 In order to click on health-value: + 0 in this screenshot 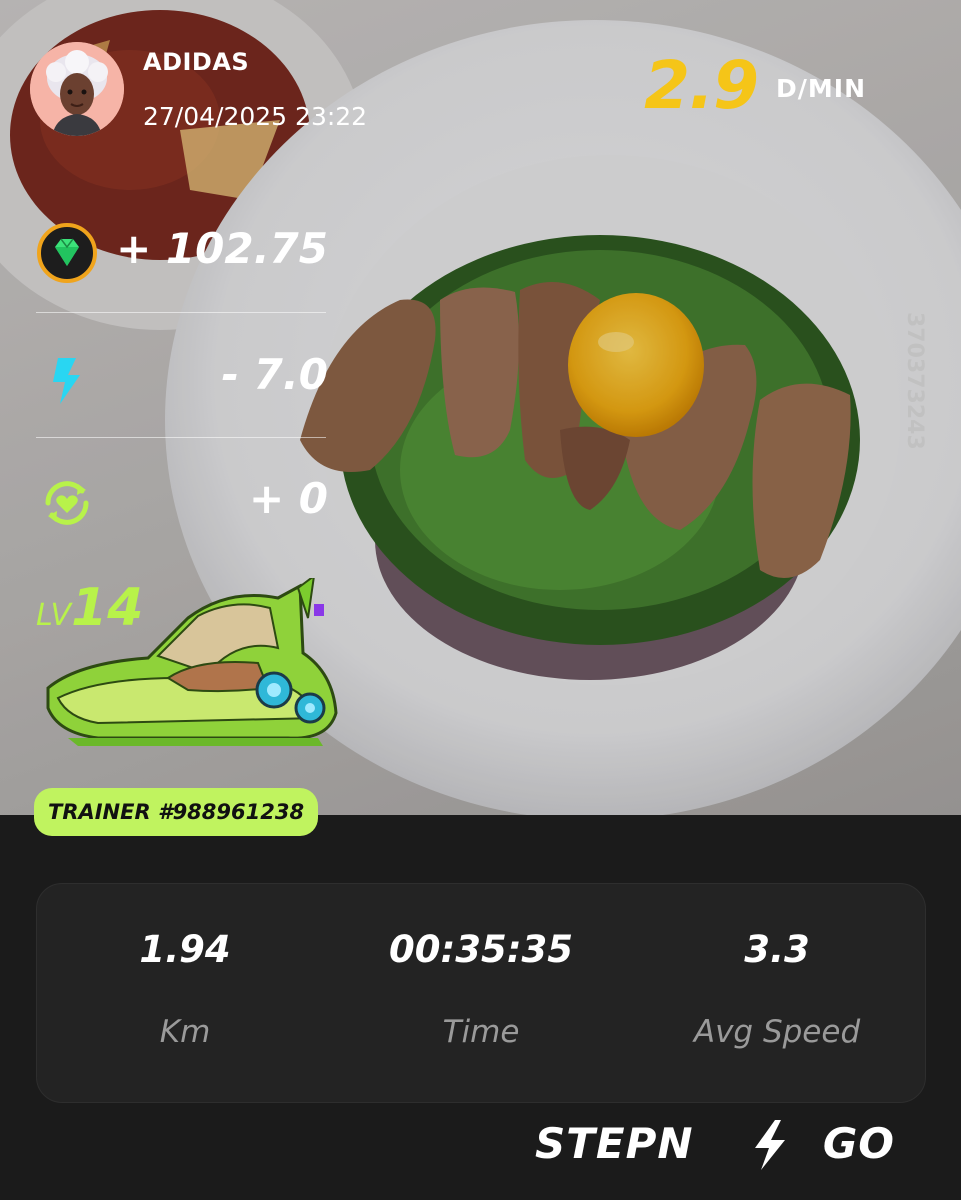, I will do `click(288, 498)`.